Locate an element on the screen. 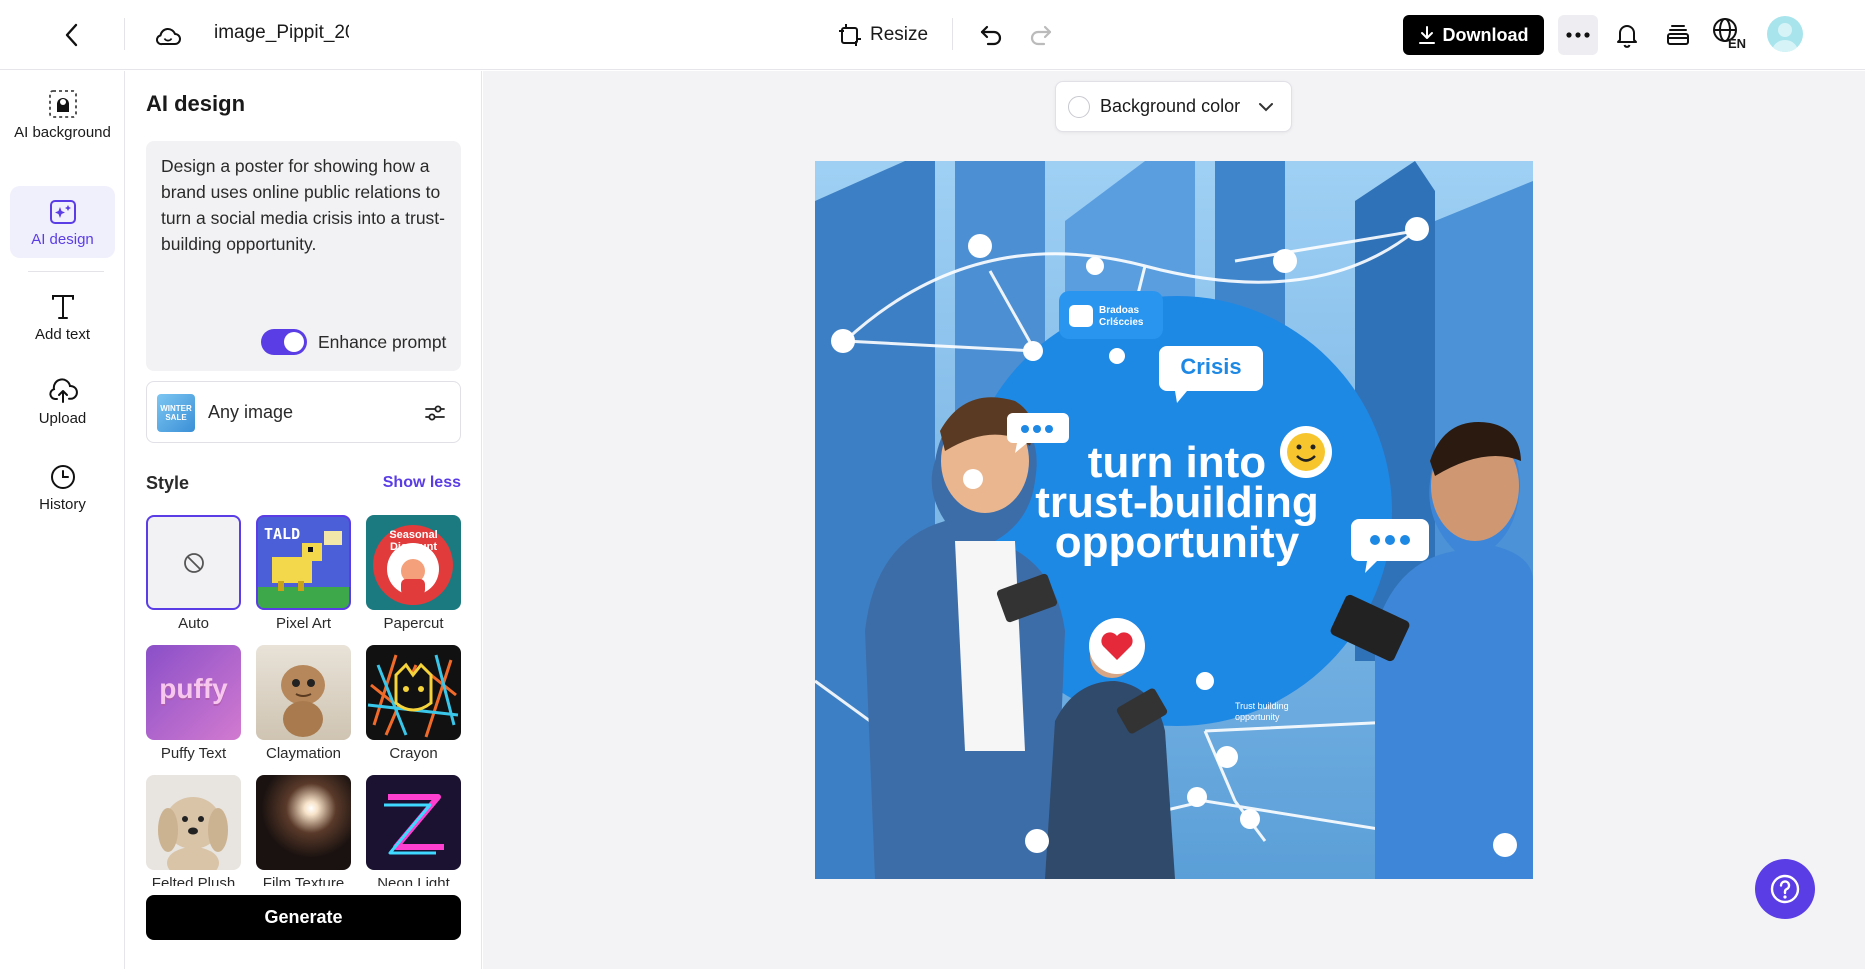  help-icon is located at coordinates (1785, 889).